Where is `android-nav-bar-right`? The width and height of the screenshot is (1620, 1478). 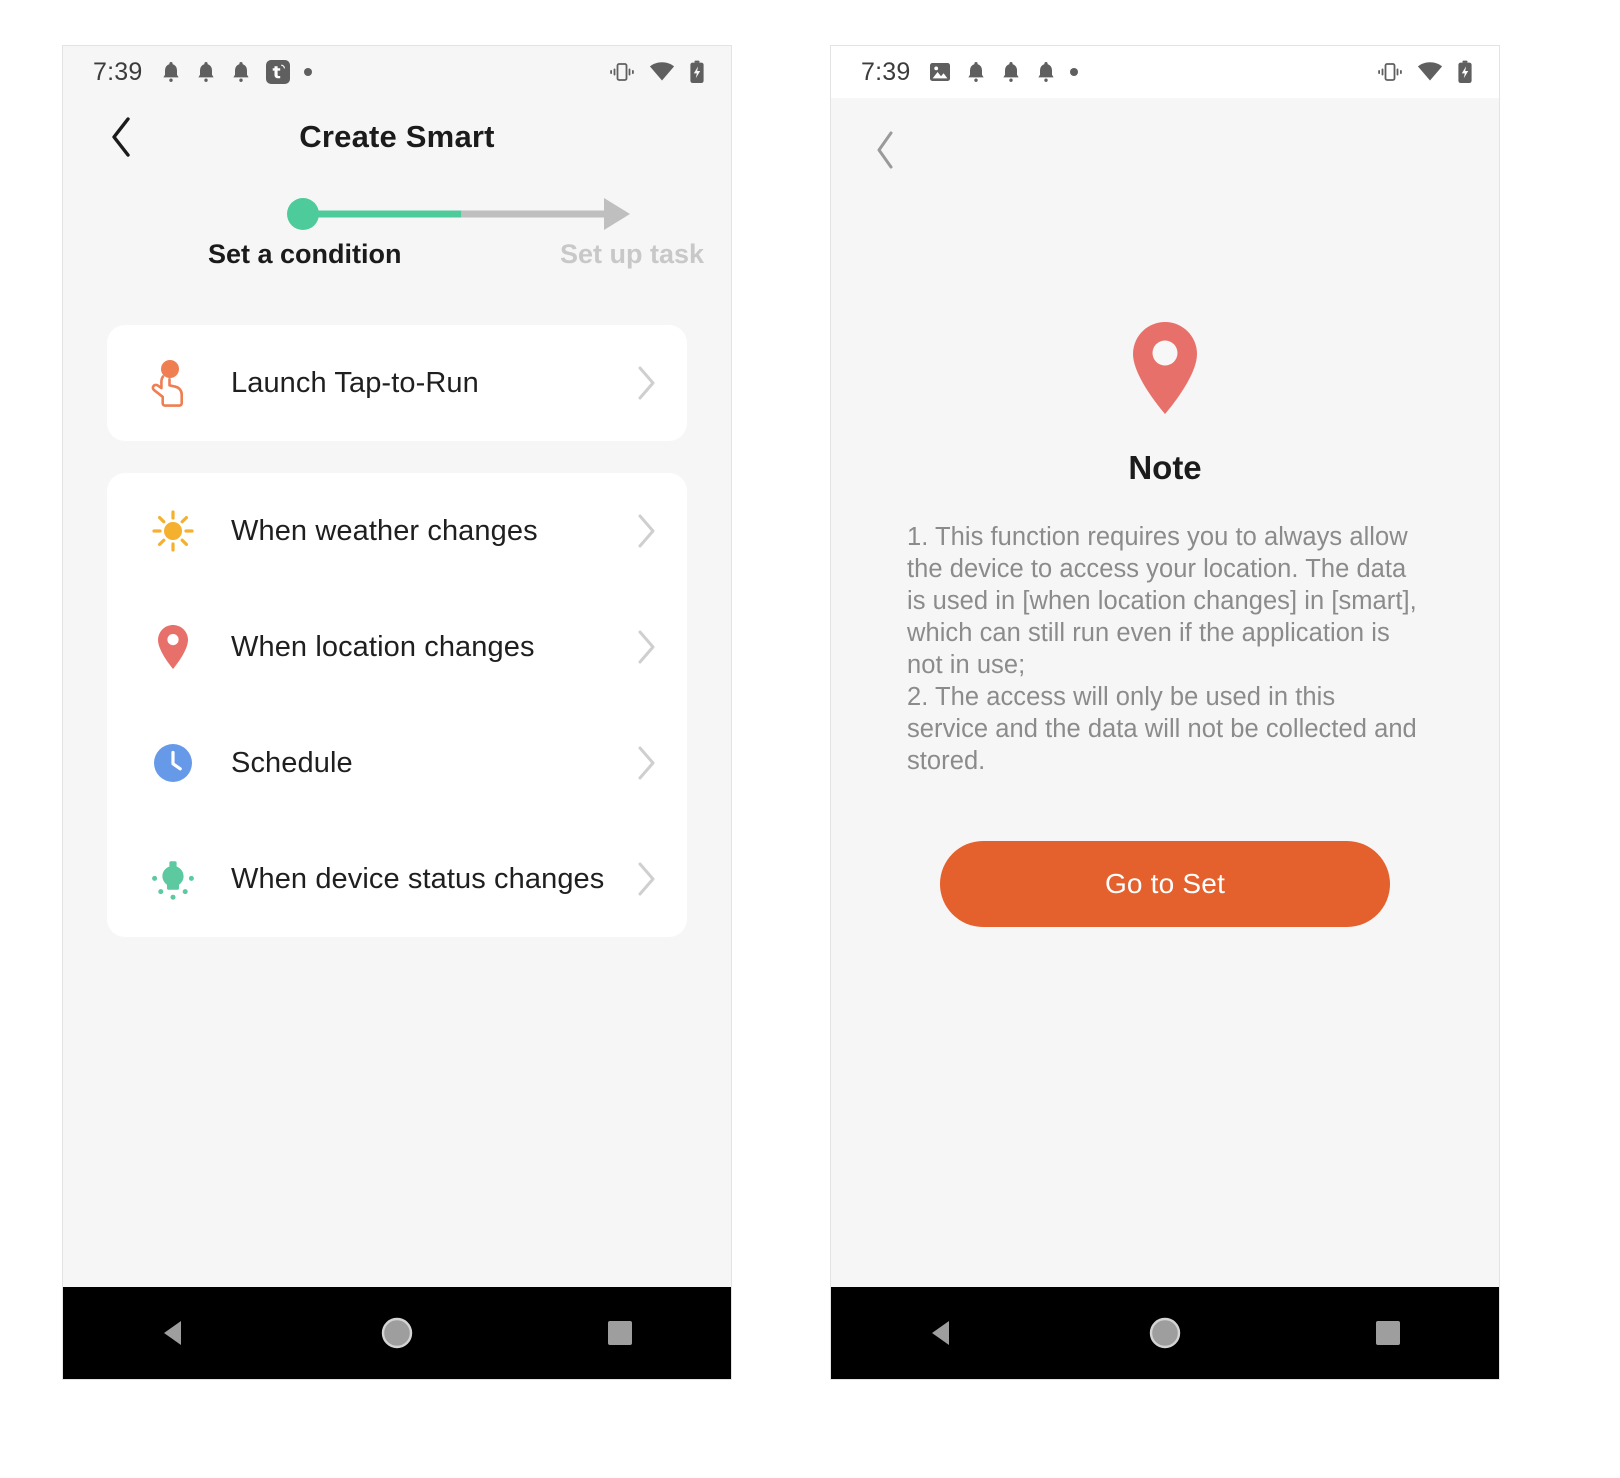
android-nav-bar-right is located at coordinates (1165, 1333).